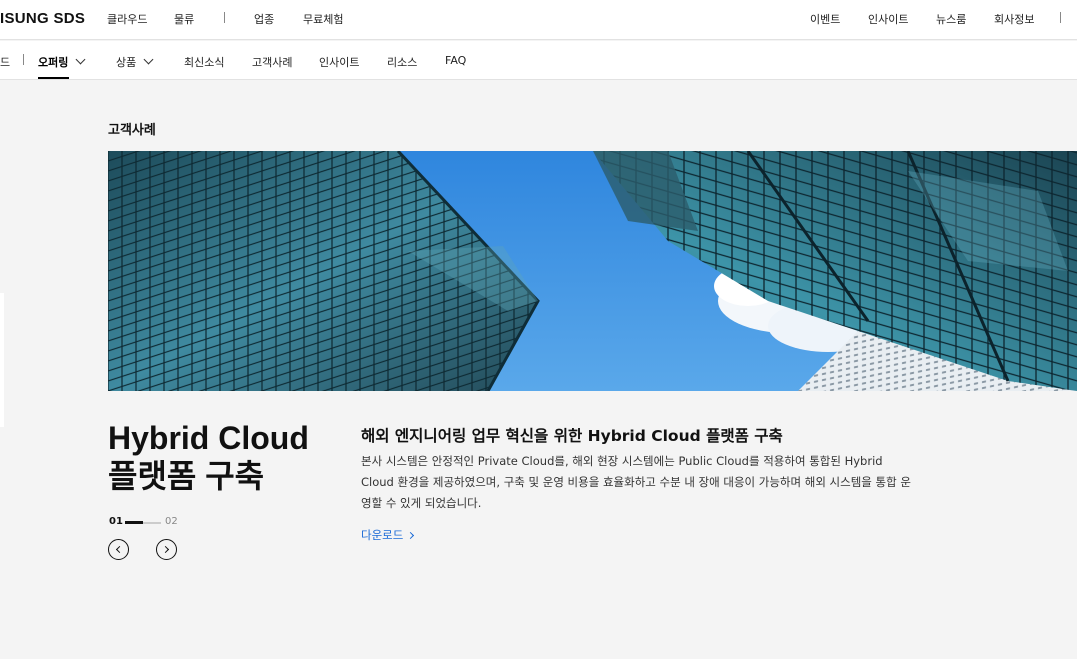 The width and height of the screenshot is (1077, 659). What do you see at coordinates (62, 62) in the screenshot?
I see `subnav-offering: 오퍼링` at bounding box center [62, 62].